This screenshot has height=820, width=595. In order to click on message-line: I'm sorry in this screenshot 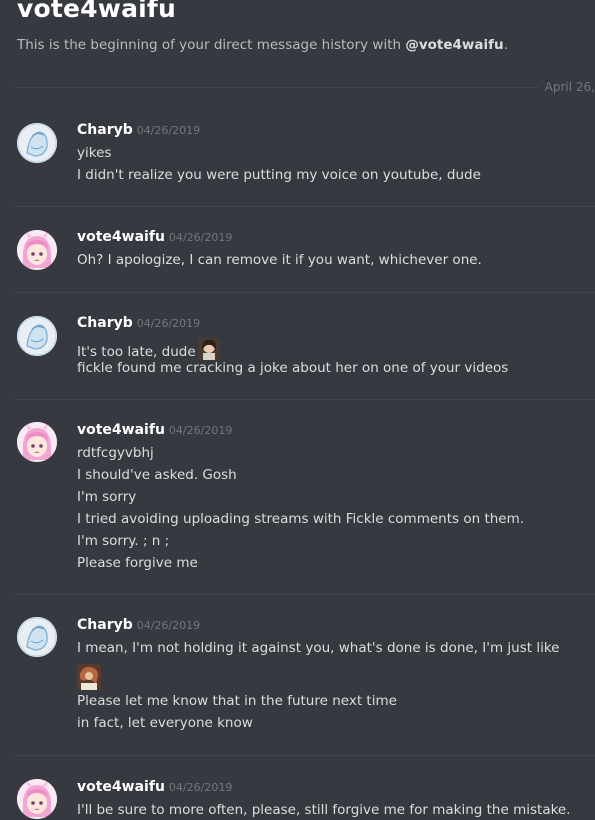, I will do `click(107, 497)`.